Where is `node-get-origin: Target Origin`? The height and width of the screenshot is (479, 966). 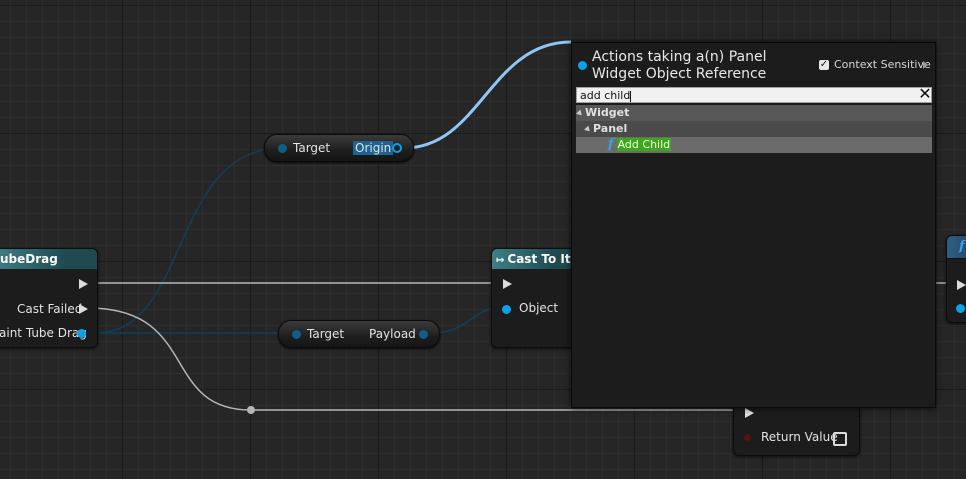 node-get-origin: Target Origin is located at coordinates (339, 148).